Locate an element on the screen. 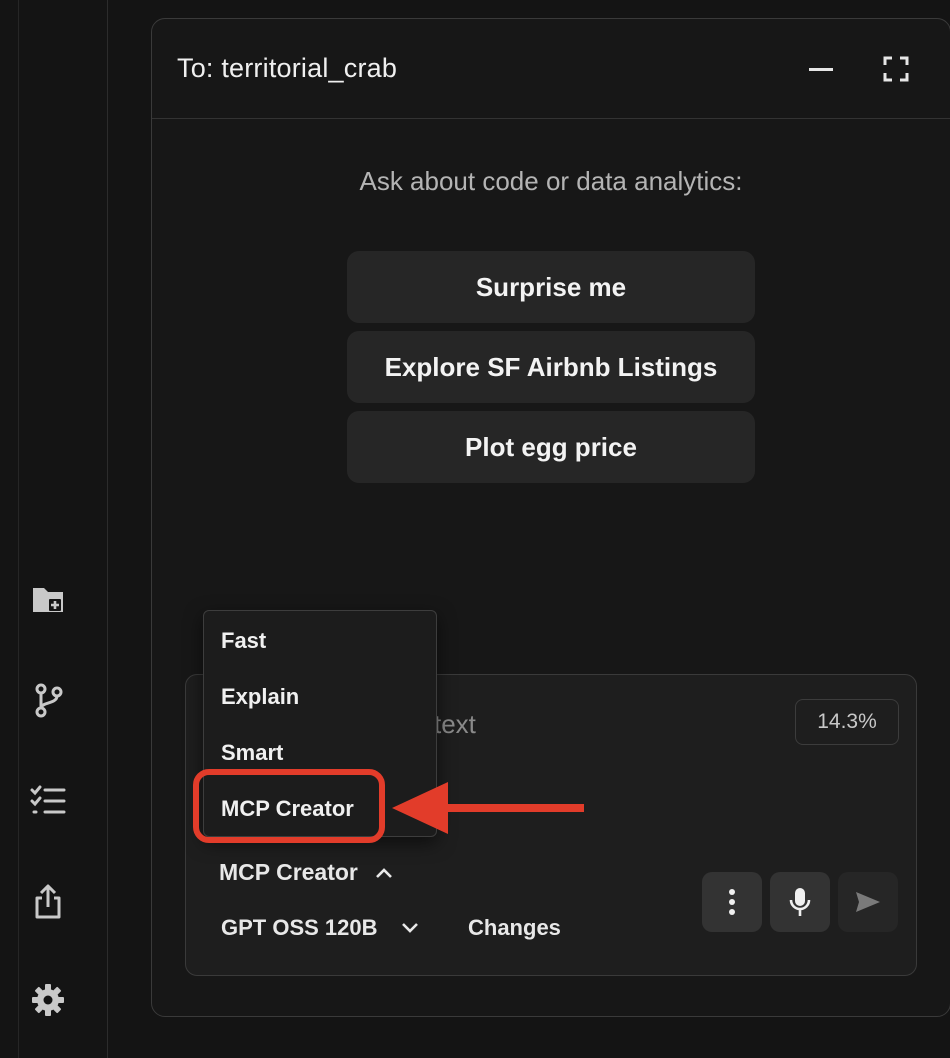  voice-input-button is located at coordinates (800, 902).